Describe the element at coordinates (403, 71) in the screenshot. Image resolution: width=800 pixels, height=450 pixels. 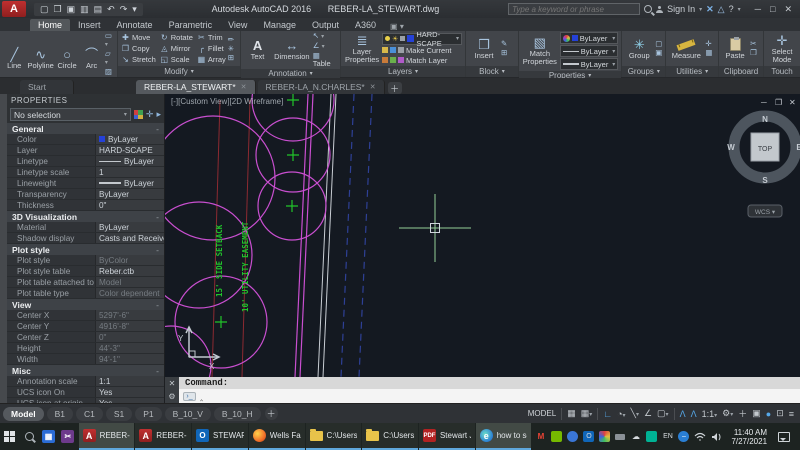
I see `panel-title-layers: Layers ▾` at that location.